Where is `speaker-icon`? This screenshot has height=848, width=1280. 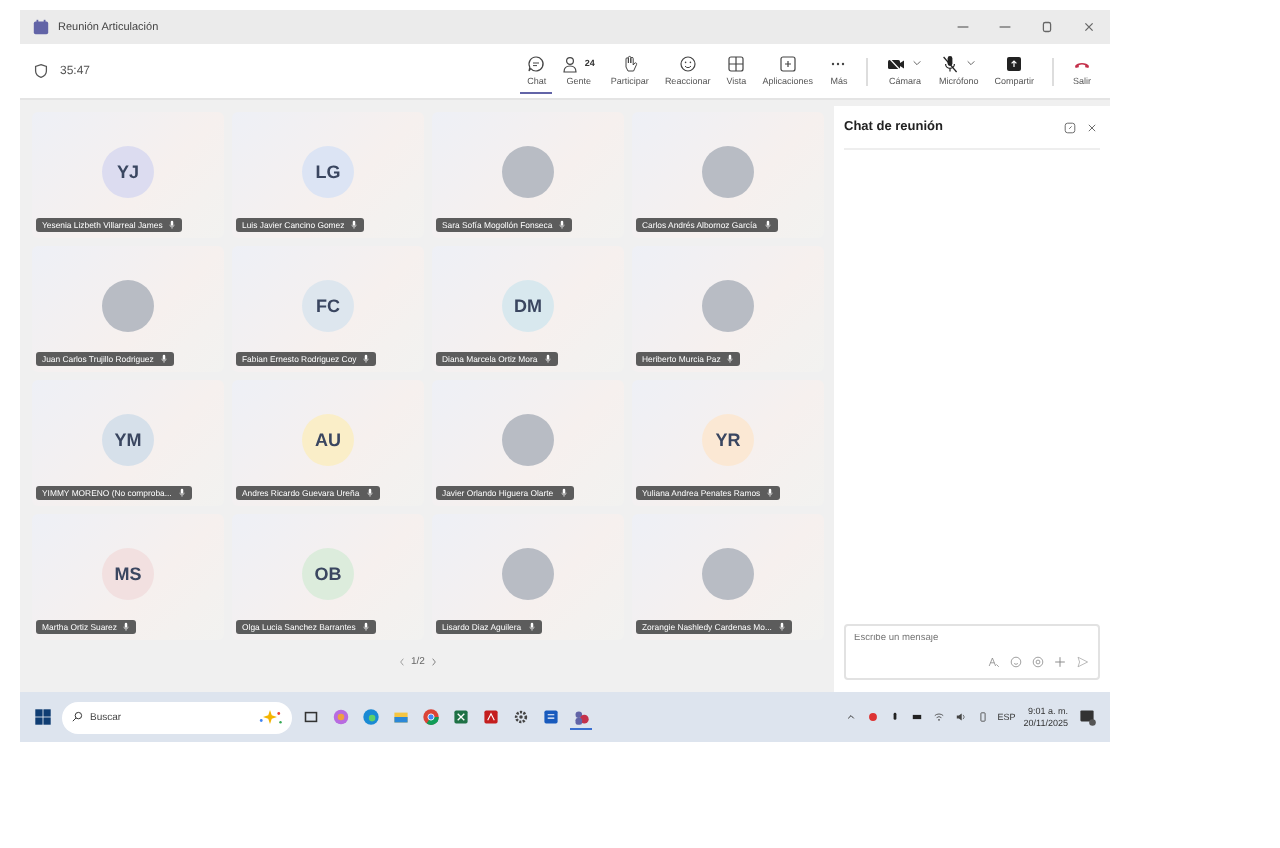
speaker-icon is located at coordinates (960, 717).